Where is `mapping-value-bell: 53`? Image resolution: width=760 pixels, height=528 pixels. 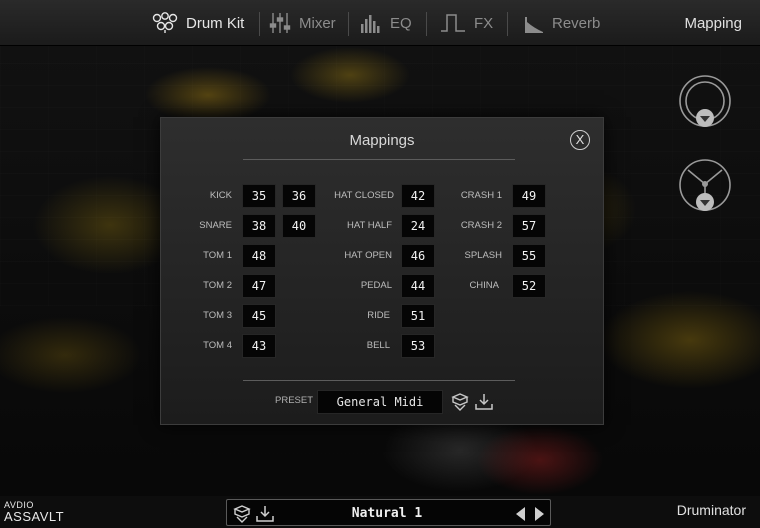 mapping-value-bell: 53 is located at coordinates (418, 346).